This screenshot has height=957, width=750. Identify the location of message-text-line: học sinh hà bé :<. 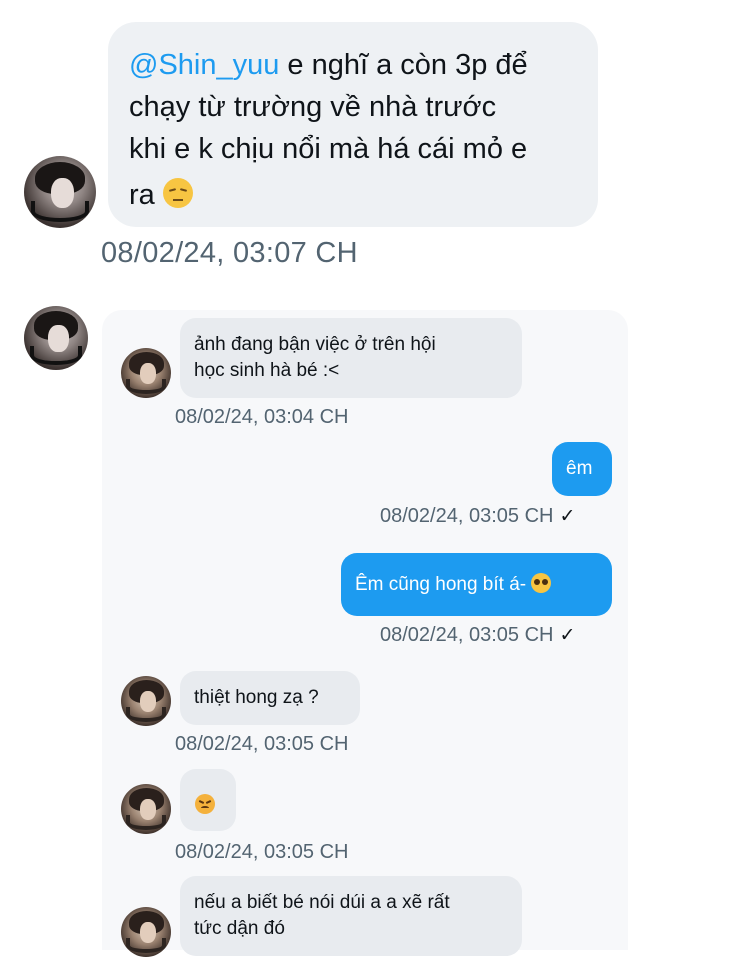
(267, 370).